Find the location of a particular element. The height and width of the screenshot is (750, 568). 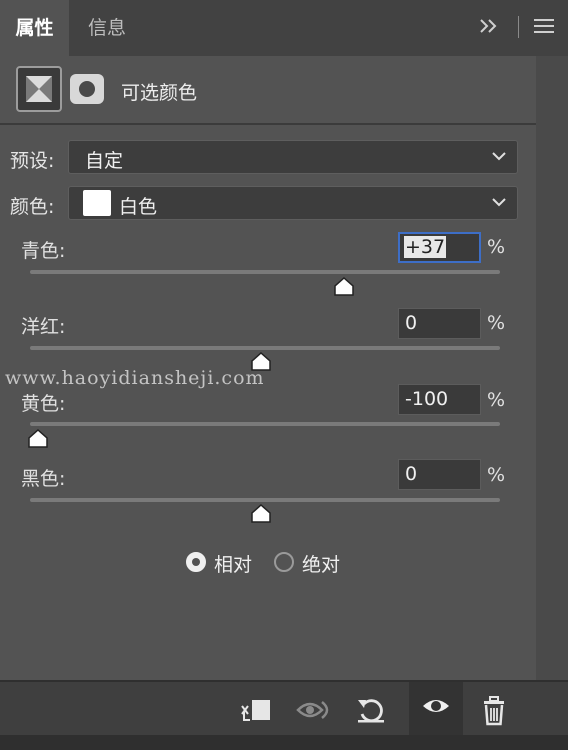

adjustment-title: 可选颜色 is located at coordinates (159, 93).